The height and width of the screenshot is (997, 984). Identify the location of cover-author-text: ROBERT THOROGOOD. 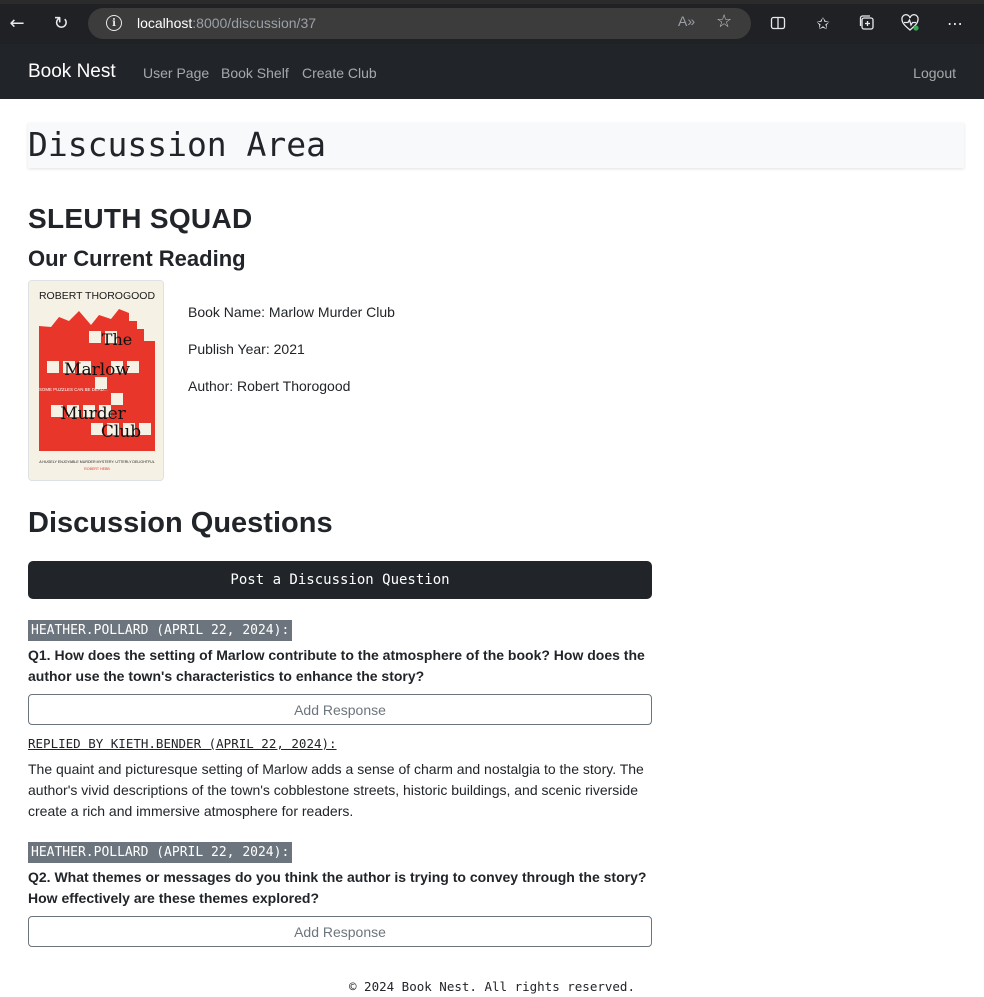
(97, 296).